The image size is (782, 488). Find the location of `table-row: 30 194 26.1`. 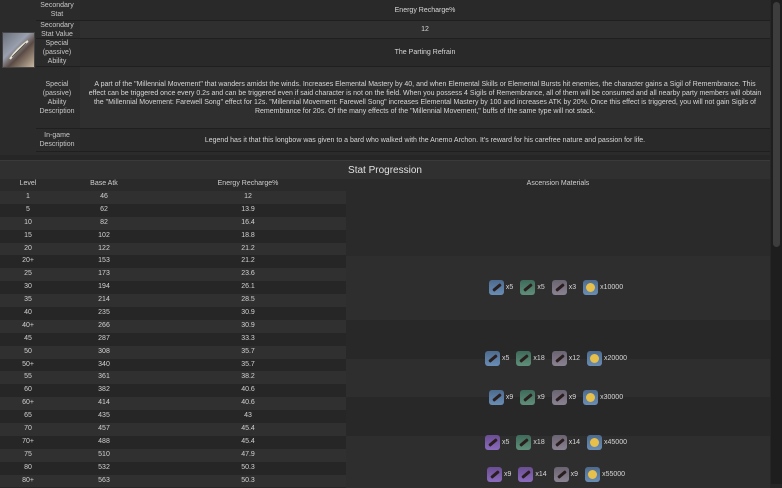

table-row: 30 194 26.1 is located at coordinates (173, 288).